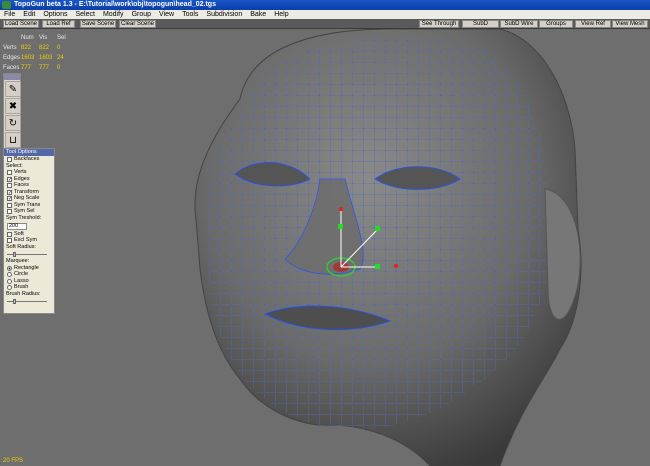 Image resolution: width=650 pixels, height=466 pixels. Describe the element at coordinates (84, 14) in the screenshot. I see `menu-select: Select` at that location.